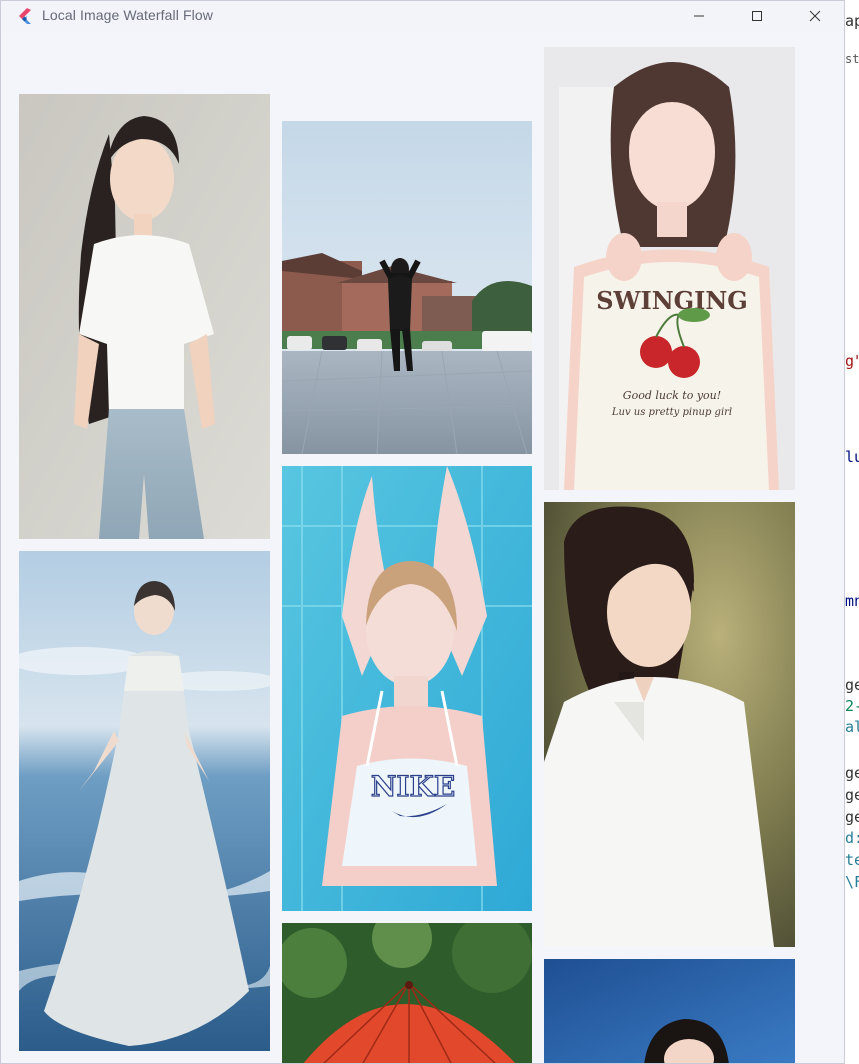  Describe the element at coordinates (852, 727) in the screenshot. I see `code-fragment: al` at that location.